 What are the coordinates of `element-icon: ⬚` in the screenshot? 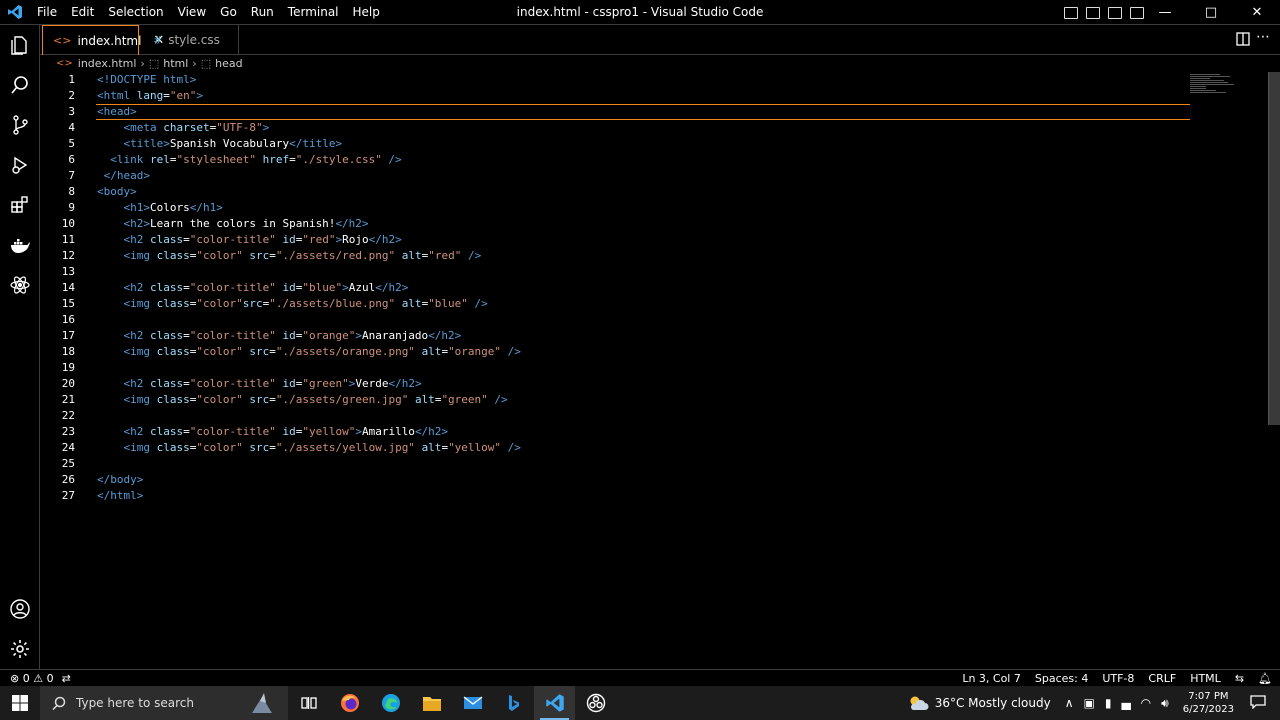 It's located at (154, 63).